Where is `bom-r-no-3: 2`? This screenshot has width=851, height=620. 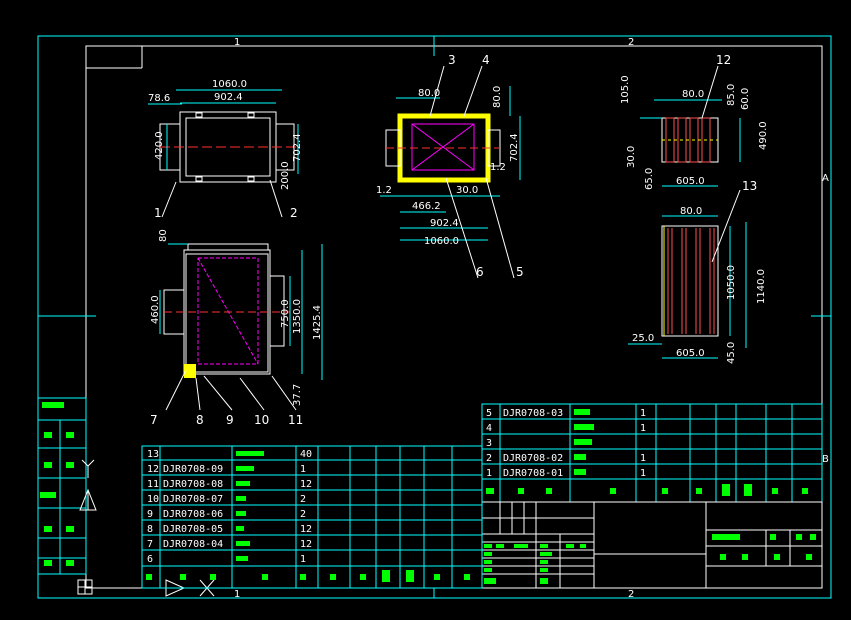
bom-r-no-3: 2 is located at coordinates (489, 458).